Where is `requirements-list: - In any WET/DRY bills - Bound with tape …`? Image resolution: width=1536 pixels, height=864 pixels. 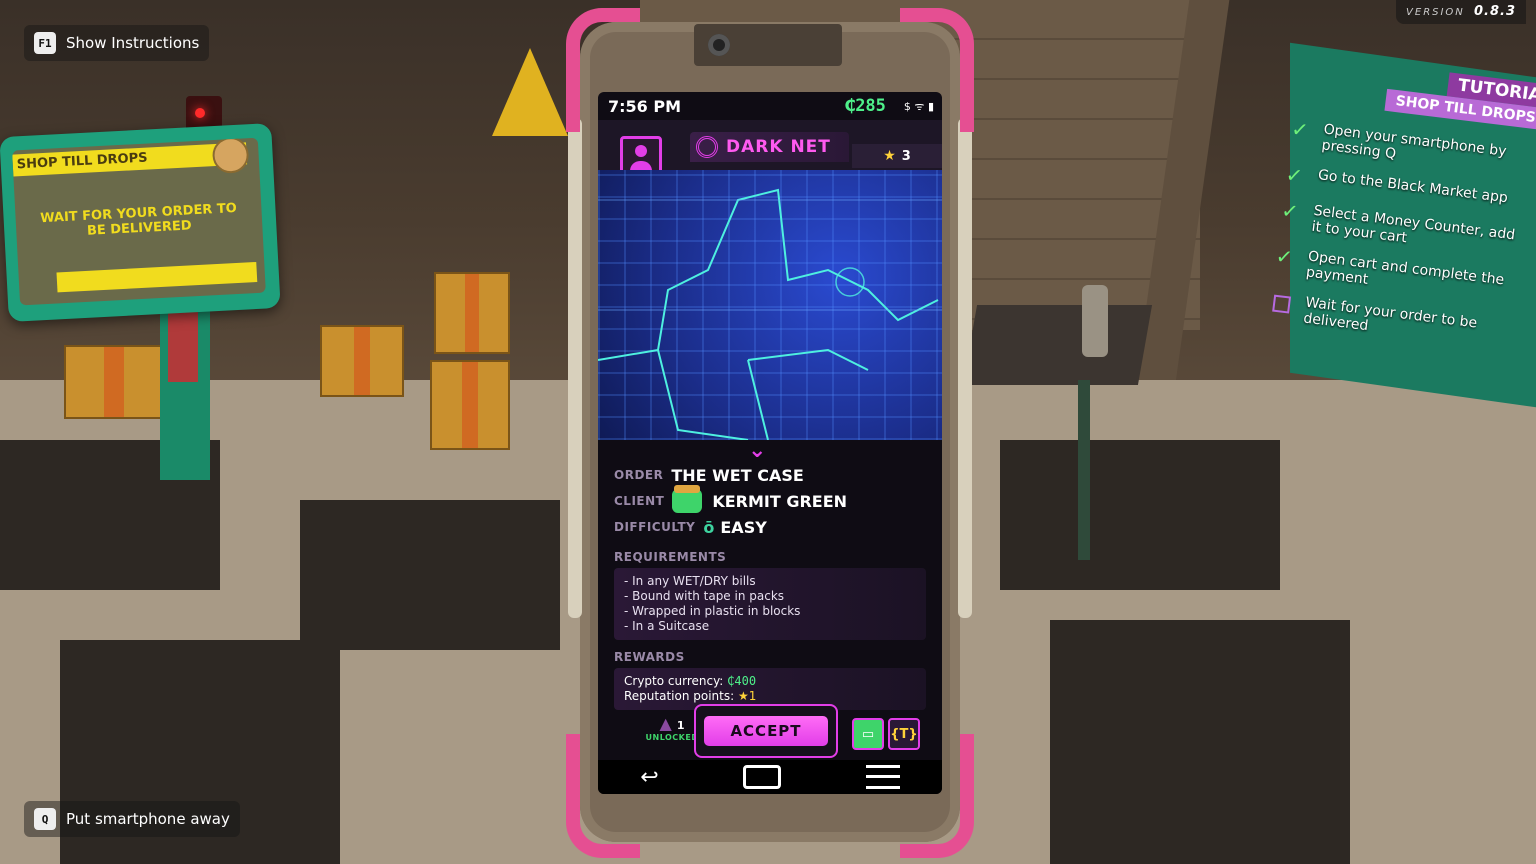
requirements-list: - In any WET/DRY bills - Bound with tape … is located at coordinates (770, 604).